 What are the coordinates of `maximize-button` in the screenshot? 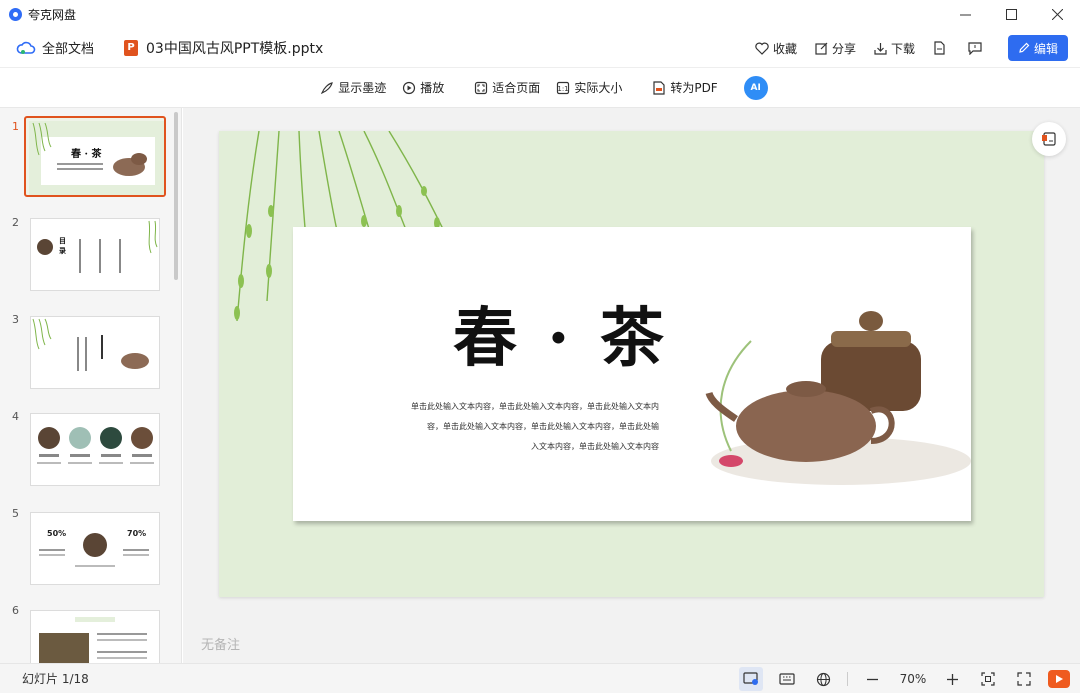 It's located at (1011, 14).